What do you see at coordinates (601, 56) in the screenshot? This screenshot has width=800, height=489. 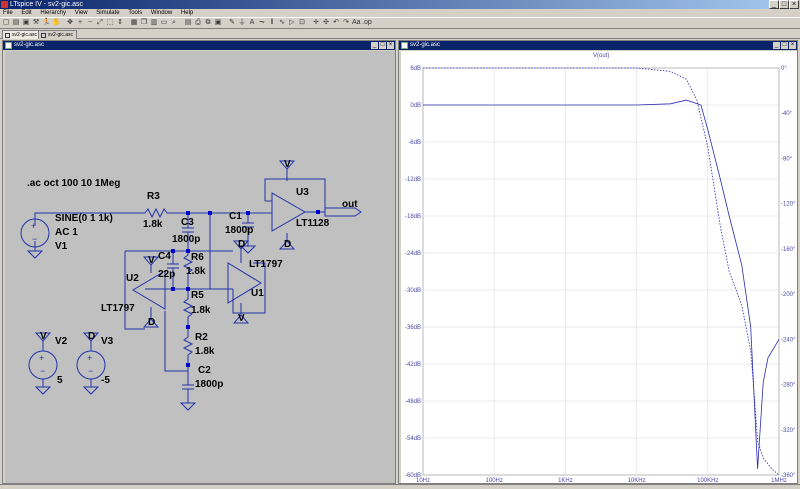 I see `trace-name-label: V(out)` at bounding box center [601, 56].